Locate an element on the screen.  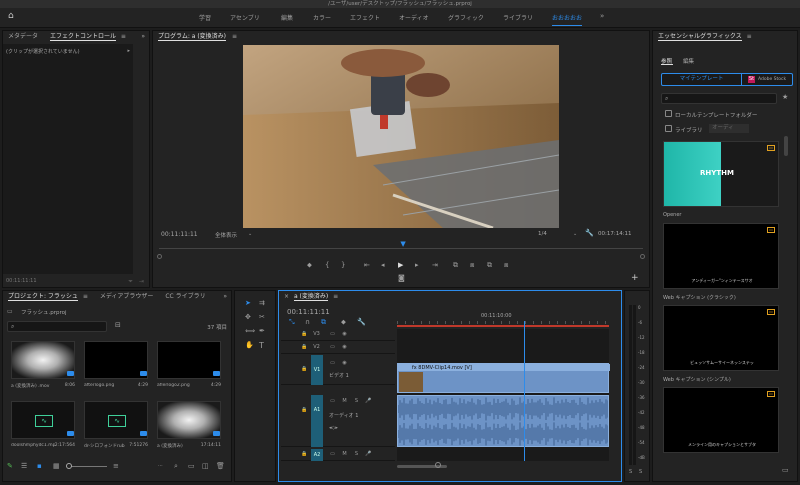
linked-selection-icon: ⧉ is located at coordinates (323, 322).